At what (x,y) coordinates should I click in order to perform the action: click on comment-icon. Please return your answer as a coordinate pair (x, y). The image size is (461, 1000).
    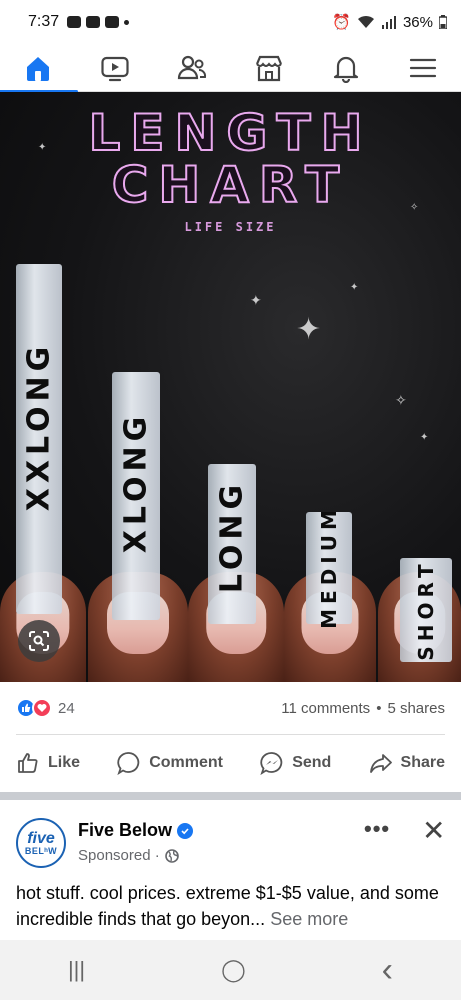
    Looking at the image, I should click on (128, 763).